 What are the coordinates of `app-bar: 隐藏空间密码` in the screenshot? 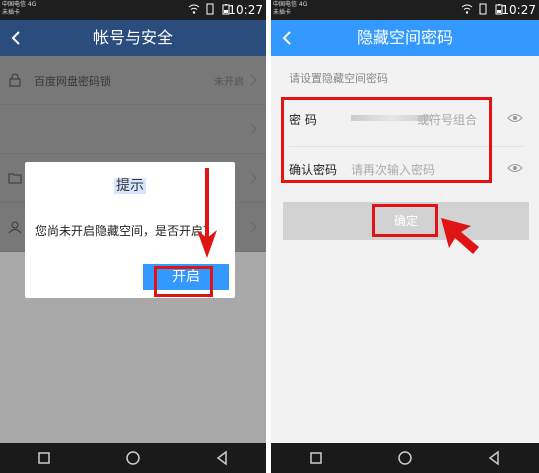 It's located at (405, 38).